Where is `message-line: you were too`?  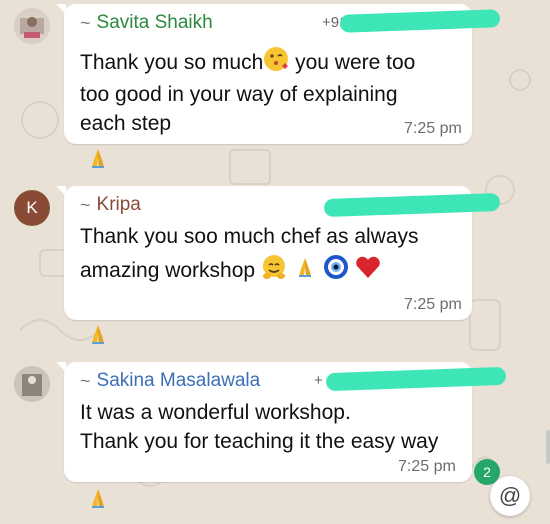
message-line: you were too is located at coordinates (355, 62).